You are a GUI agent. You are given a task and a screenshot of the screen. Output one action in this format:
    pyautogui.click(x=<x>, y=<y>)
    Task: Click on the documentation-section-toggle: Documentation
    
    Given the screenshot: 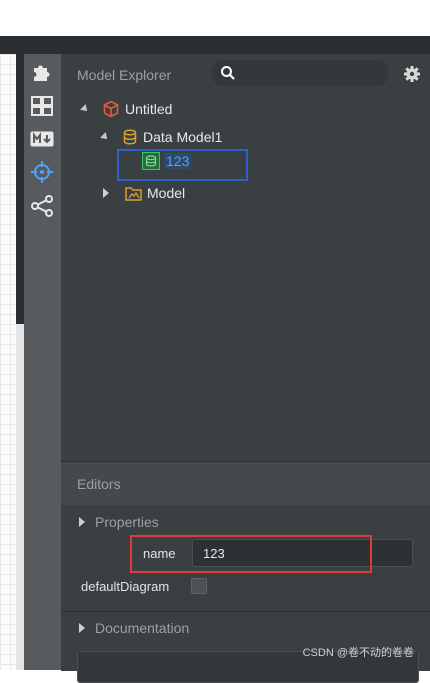 What is the action you would take?
    pyautogui.click(x=134, y=628)
    